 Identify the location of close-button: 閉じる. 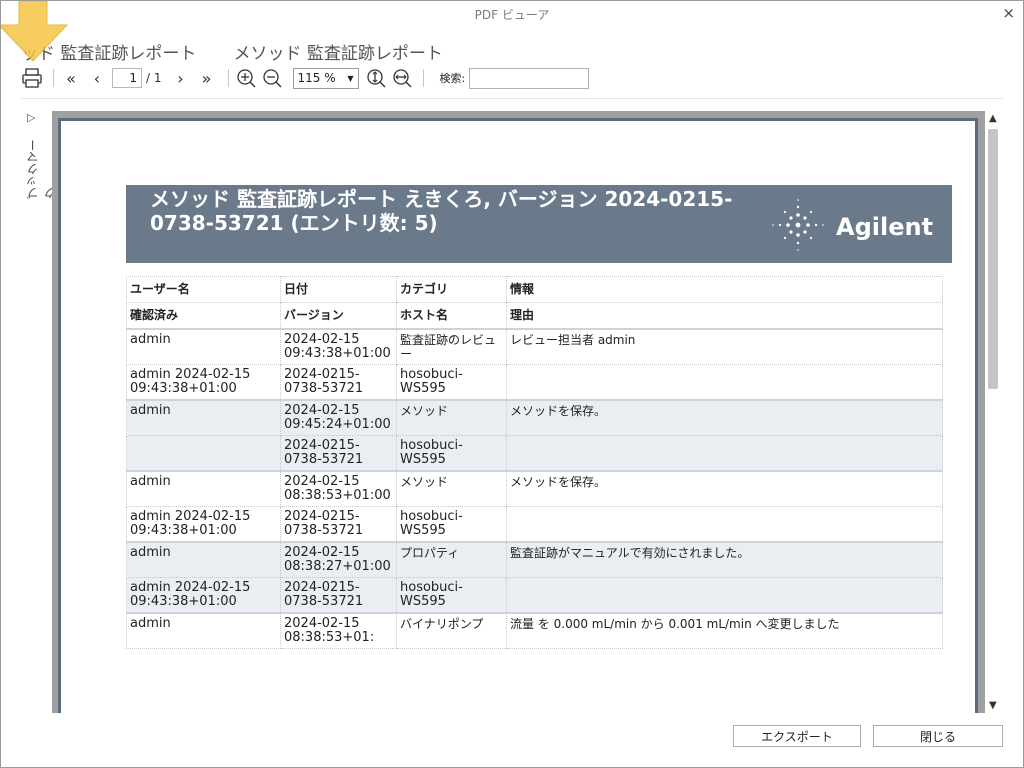
(938, 736).